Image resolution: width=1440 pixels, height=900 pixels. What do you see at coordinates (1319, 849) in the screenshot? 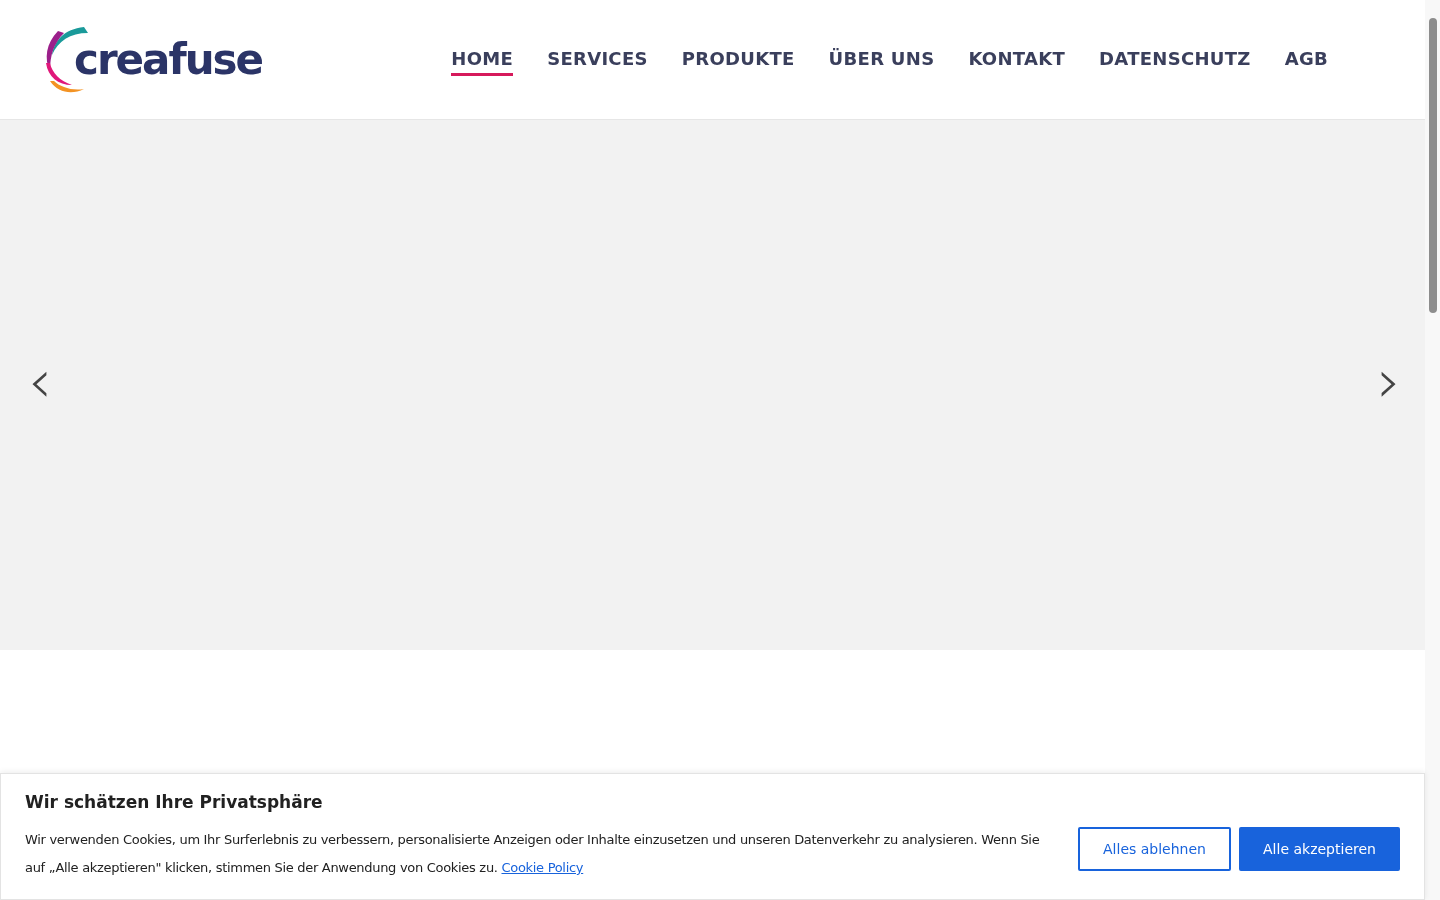
I see `accept-button: Alle akzeptieren` at bounding box center [1319, 849].